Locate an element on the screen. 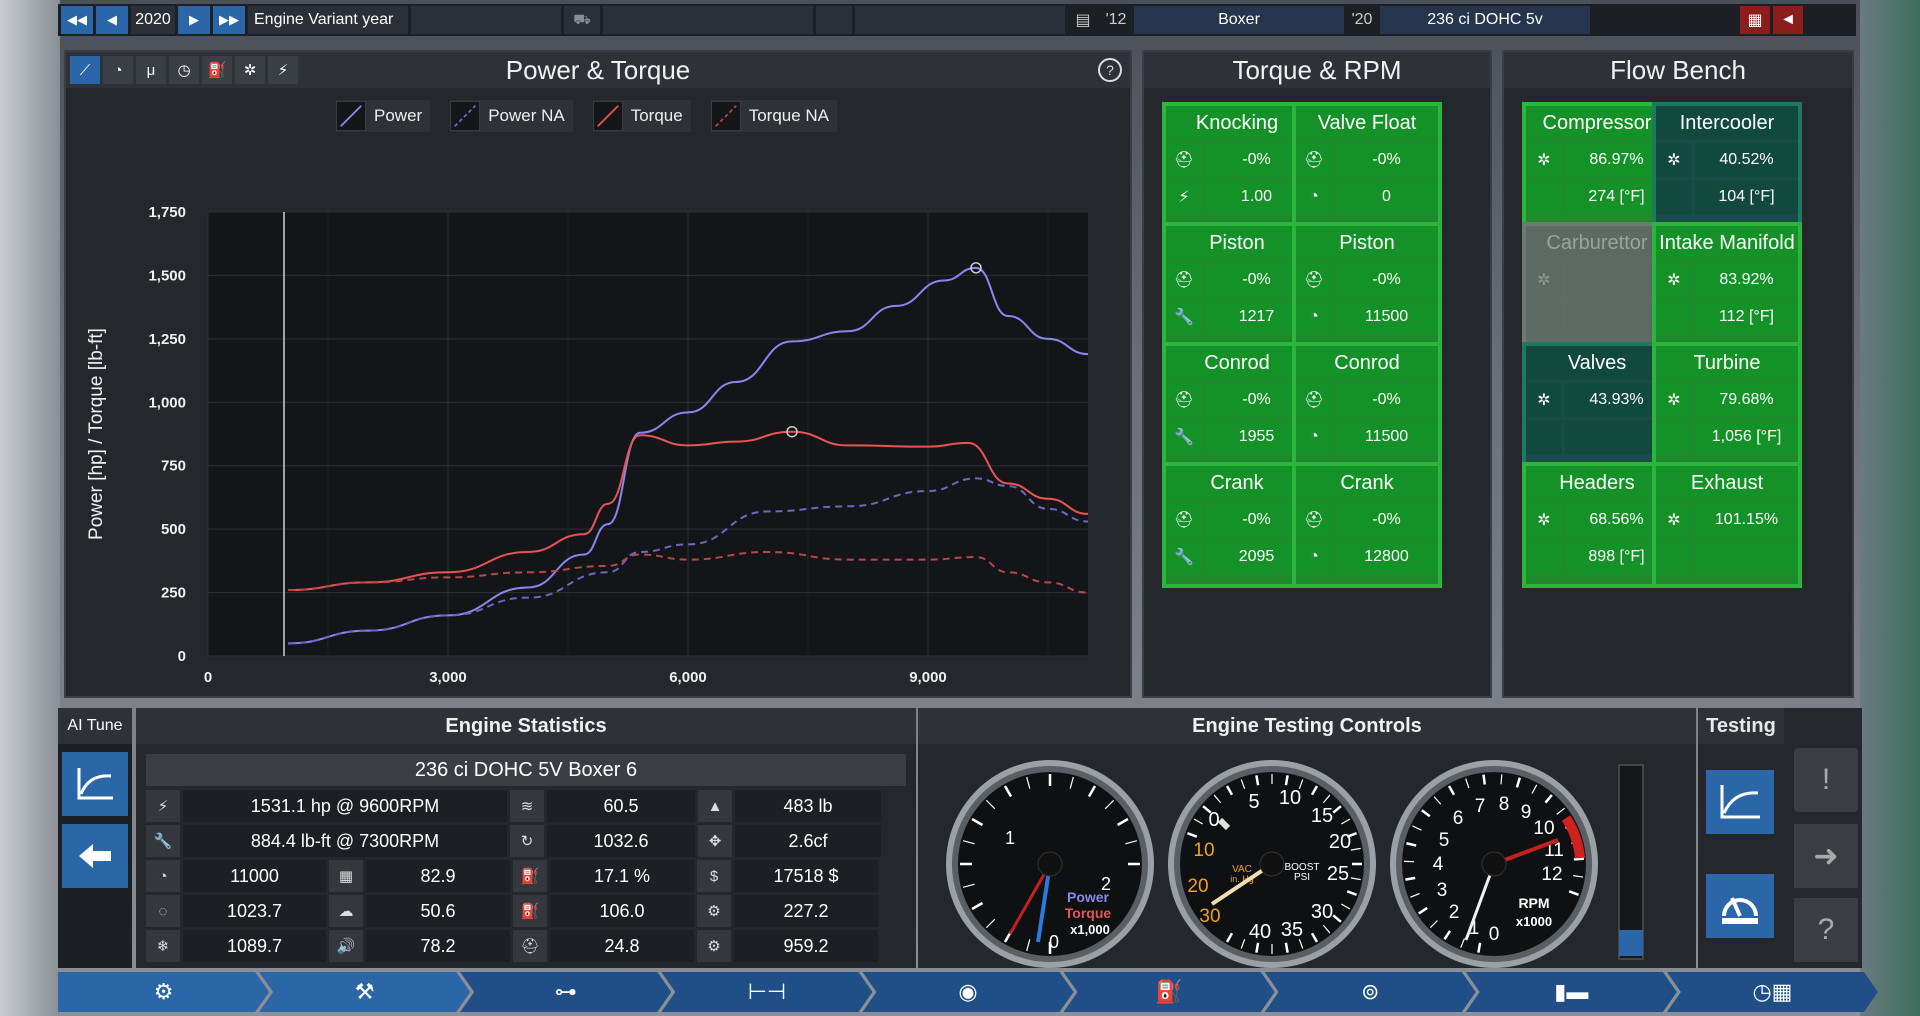  nav-fuel: ⛽ is located at coordinates (1169, 992).